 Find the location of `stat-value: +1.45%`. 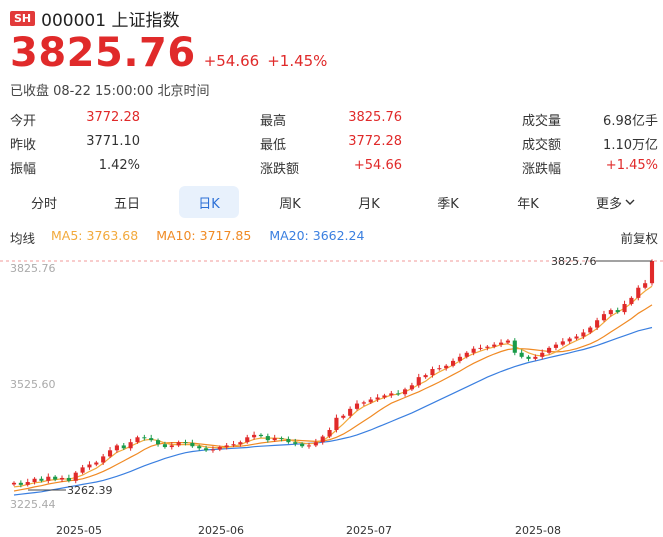

stat-value: +1.45% is located at coordinates (631, 165).